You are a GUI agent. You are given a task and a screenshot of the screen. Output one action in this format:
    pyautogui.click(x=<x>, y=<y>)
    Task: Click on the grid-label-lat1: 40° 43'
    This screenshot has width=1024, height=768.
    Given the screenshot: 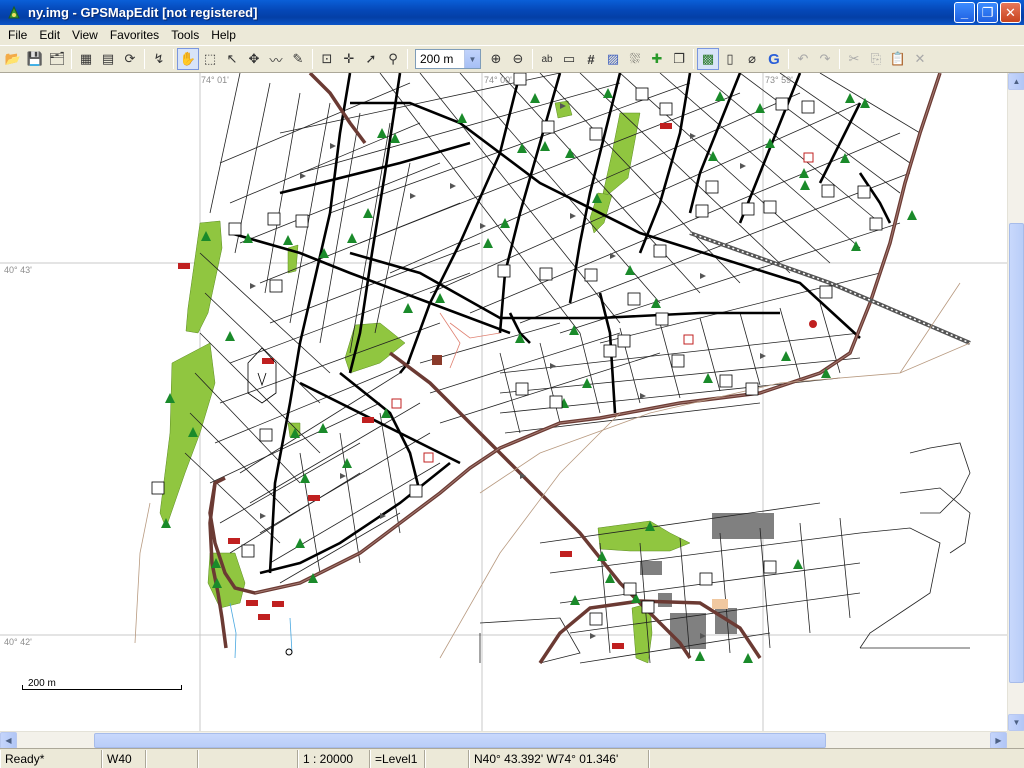 What is the action you would take?
    pyautogui.click(x=18, y=270)
    